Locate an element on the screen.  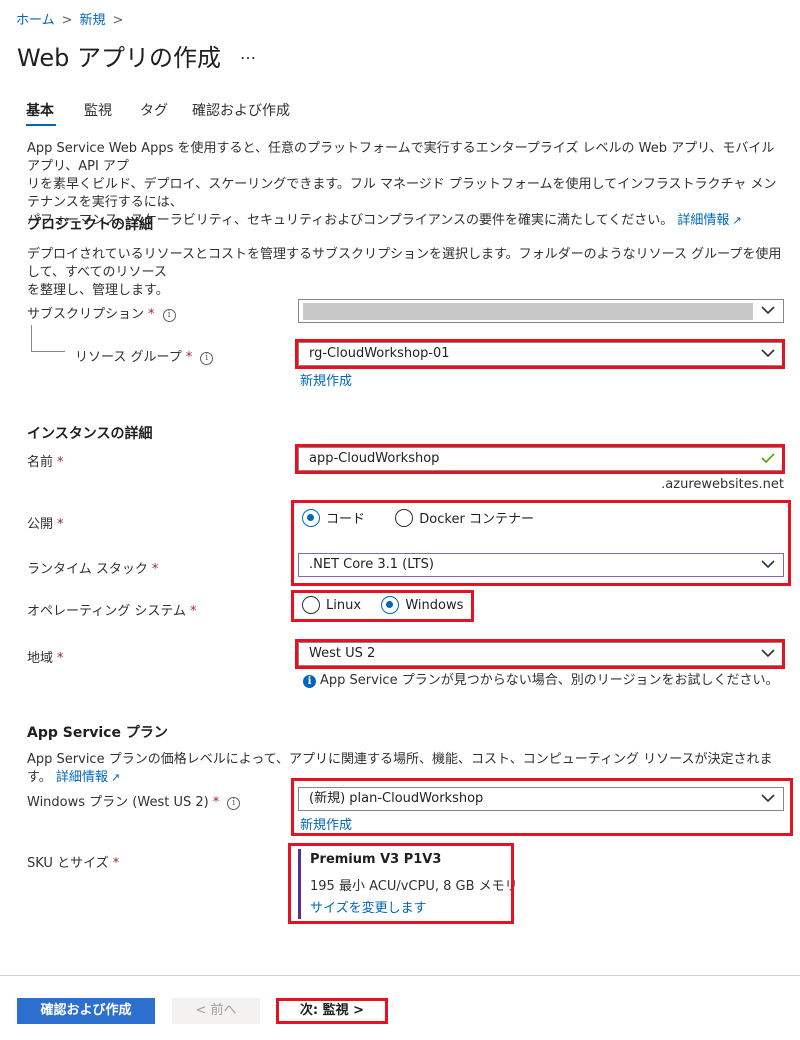
subscription-select is located at coordinates (541, 311).